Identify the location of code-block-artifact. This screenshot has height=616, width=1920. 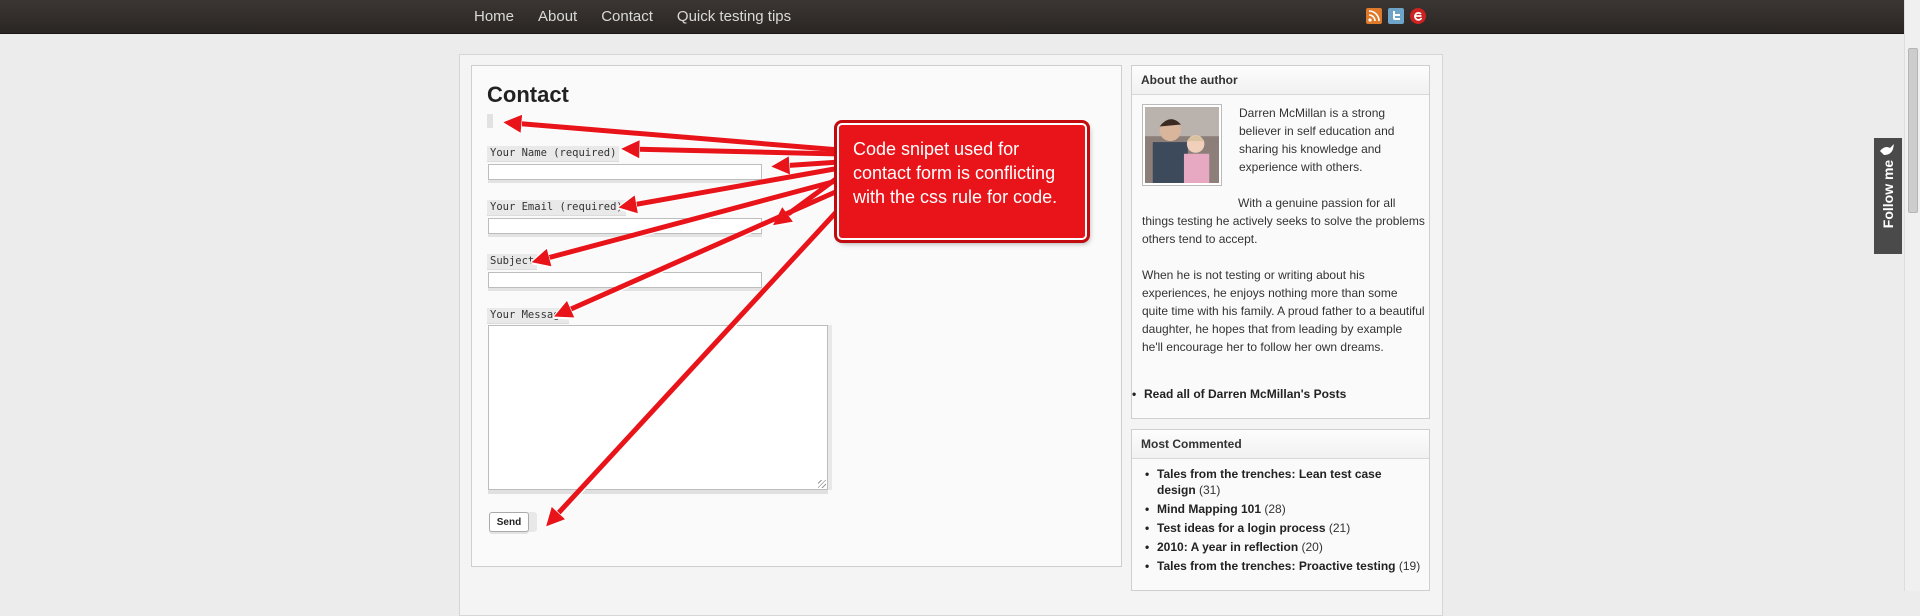
(490, 121).